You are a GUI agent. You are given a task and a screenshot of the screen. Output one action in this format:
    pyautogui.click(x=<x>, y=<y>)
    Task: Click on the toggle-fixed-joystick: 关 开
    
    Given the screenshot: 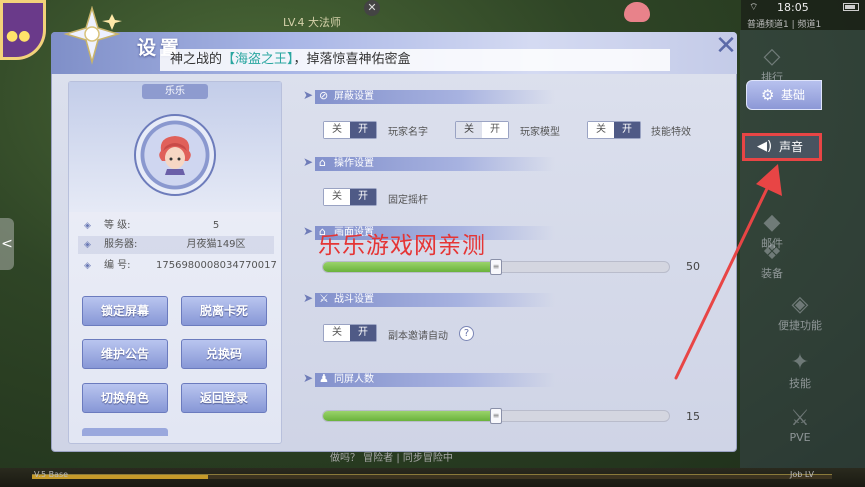 What is the action you would take?
    pyautogui.click(x=350, y=197)
    